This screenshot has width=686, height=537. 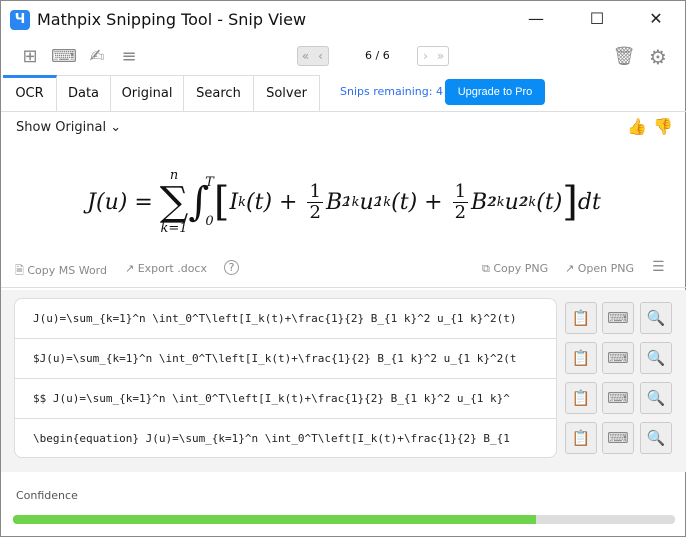 I want to click on tab-data: Data, so click(x=84, y=93).